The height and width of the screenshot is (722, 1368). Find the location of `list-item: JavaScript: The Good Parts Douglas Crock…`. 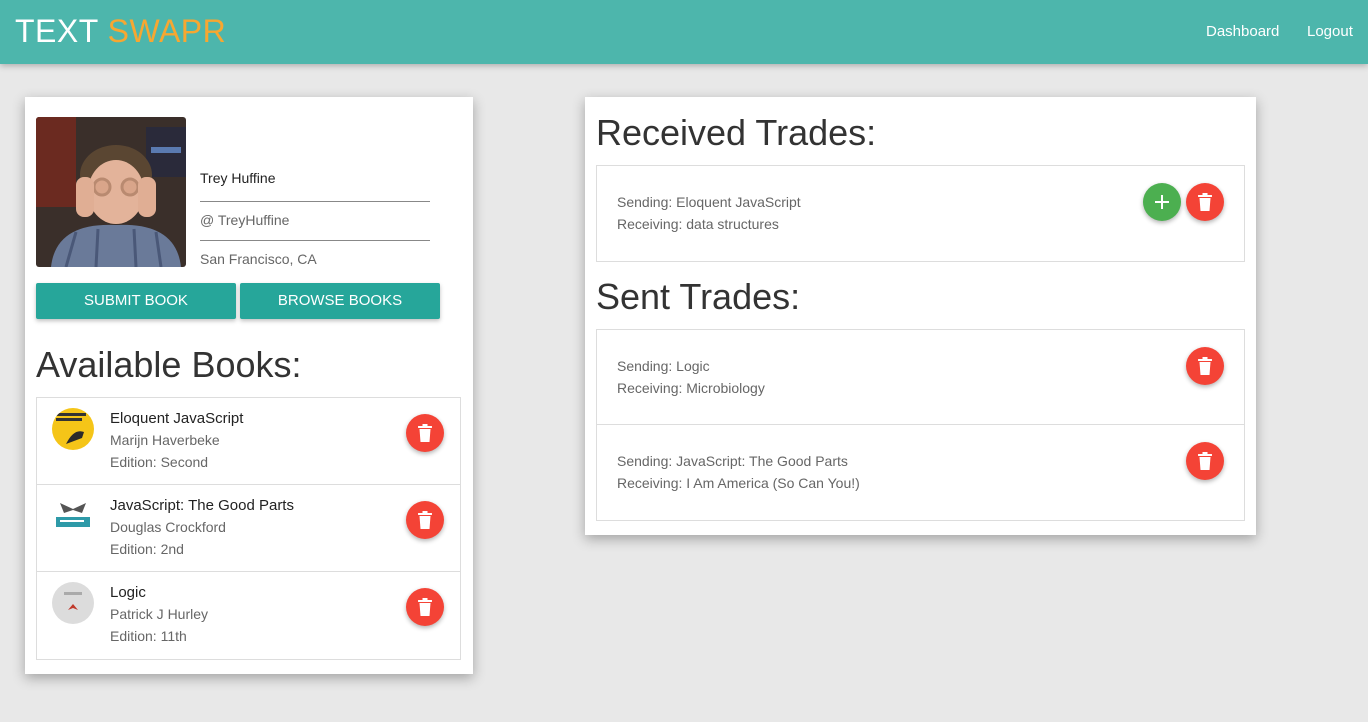

list-item: JavaScript: The Good Parts Douglas Crock… is located at coordinates (248, 528).